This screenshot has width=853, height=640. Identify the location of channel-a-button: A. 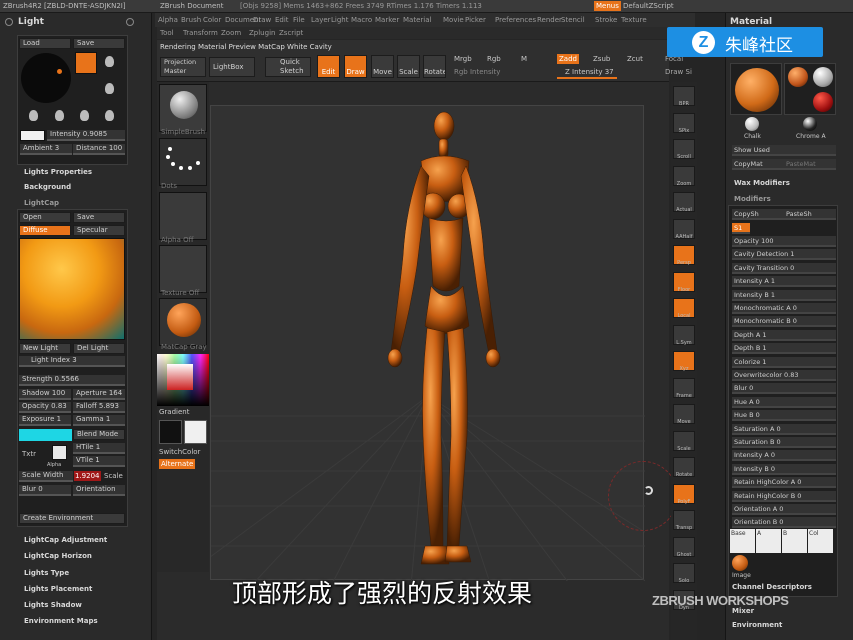
(768, 541).